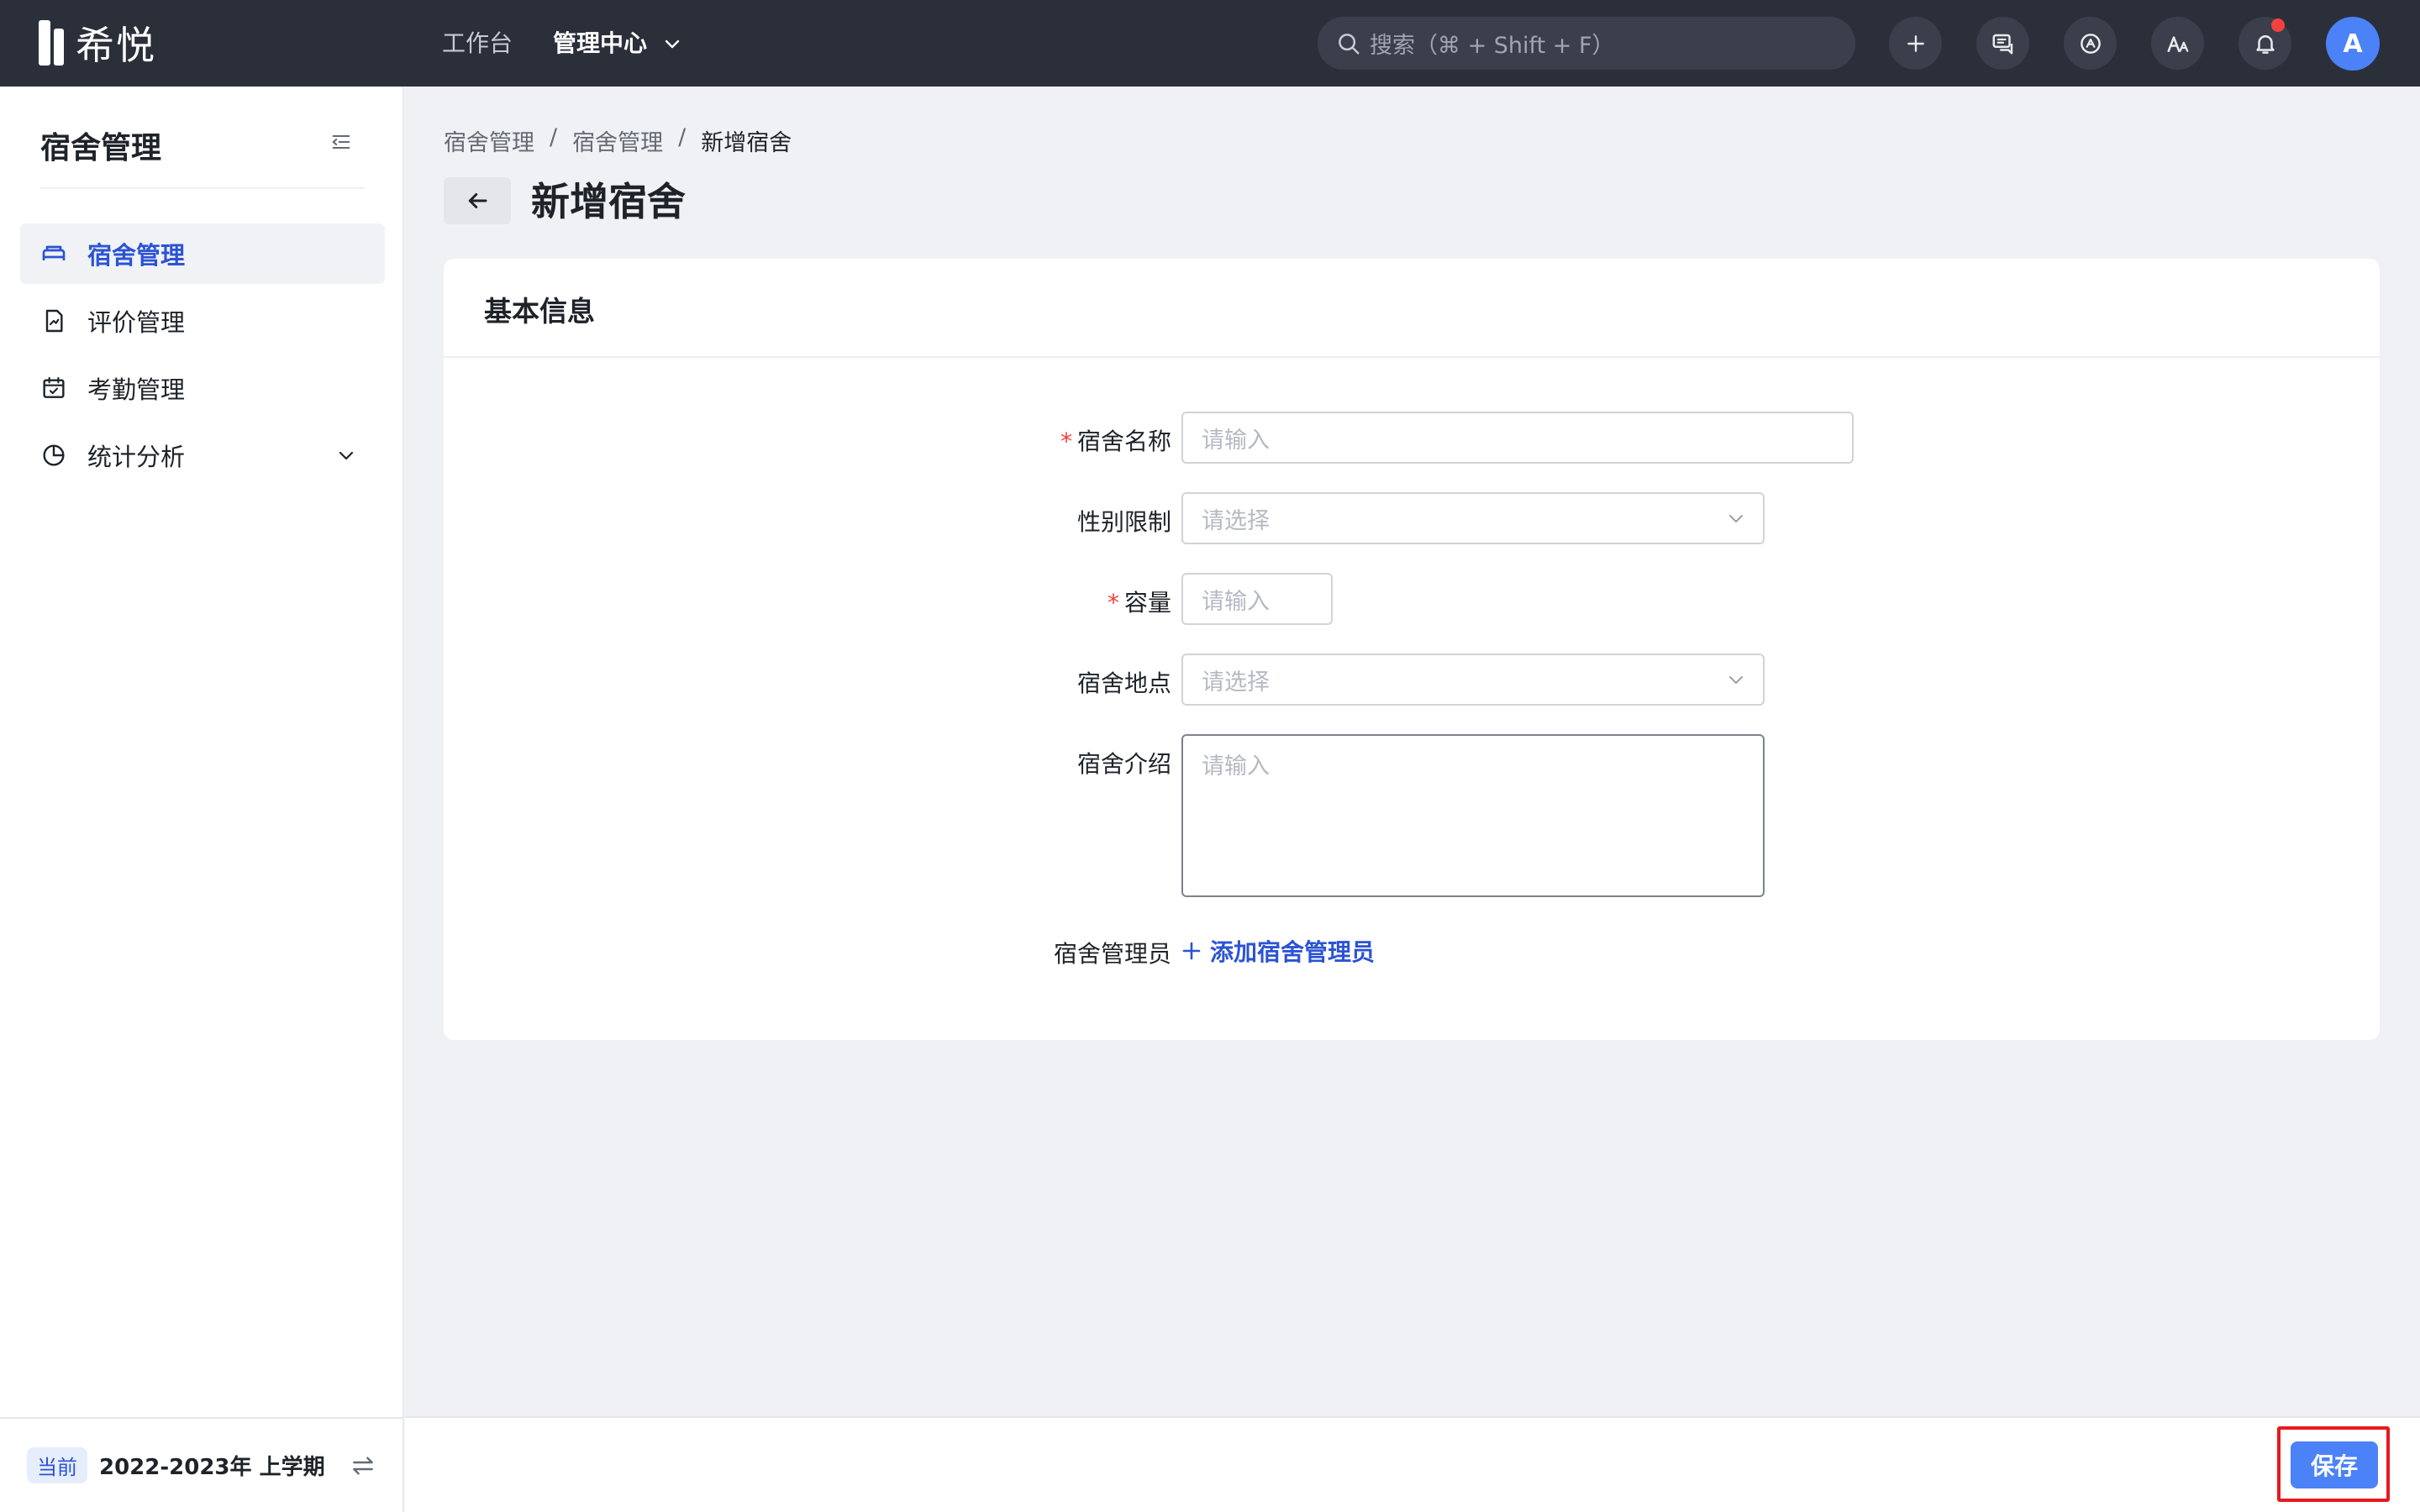  I want to click on nav-admin-center-label: 管理中心, so click(600, 43).